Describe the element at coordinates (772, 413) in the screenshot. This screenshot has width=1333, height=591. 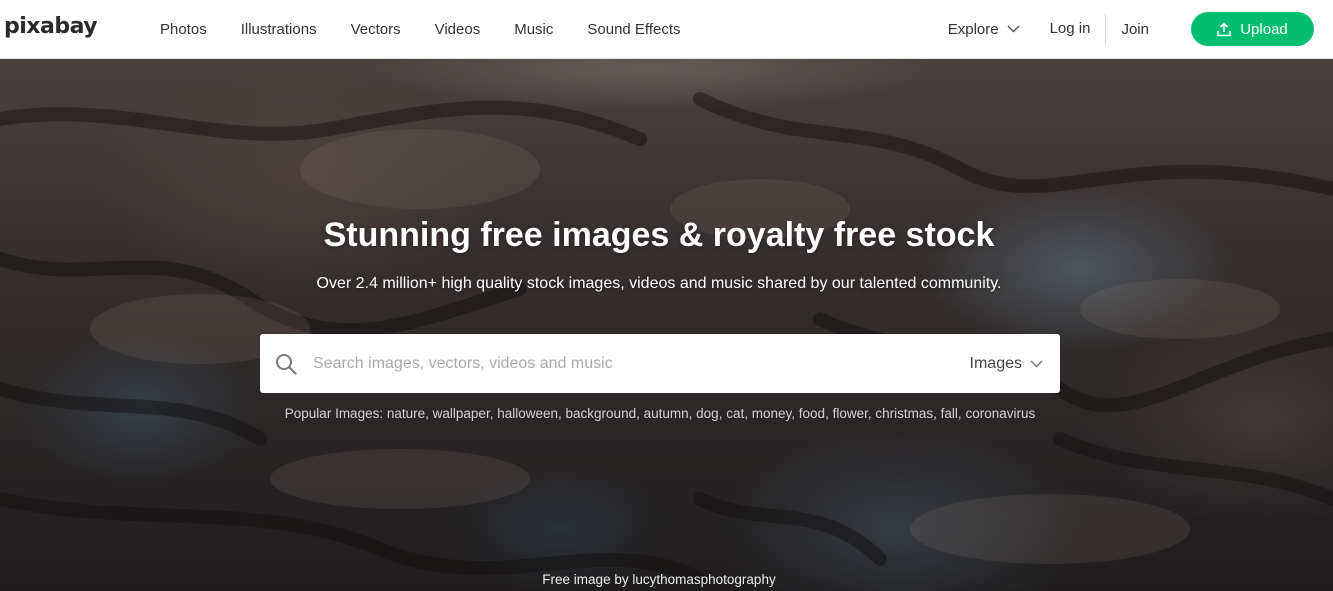
I see `popular-tag: money` at that location.